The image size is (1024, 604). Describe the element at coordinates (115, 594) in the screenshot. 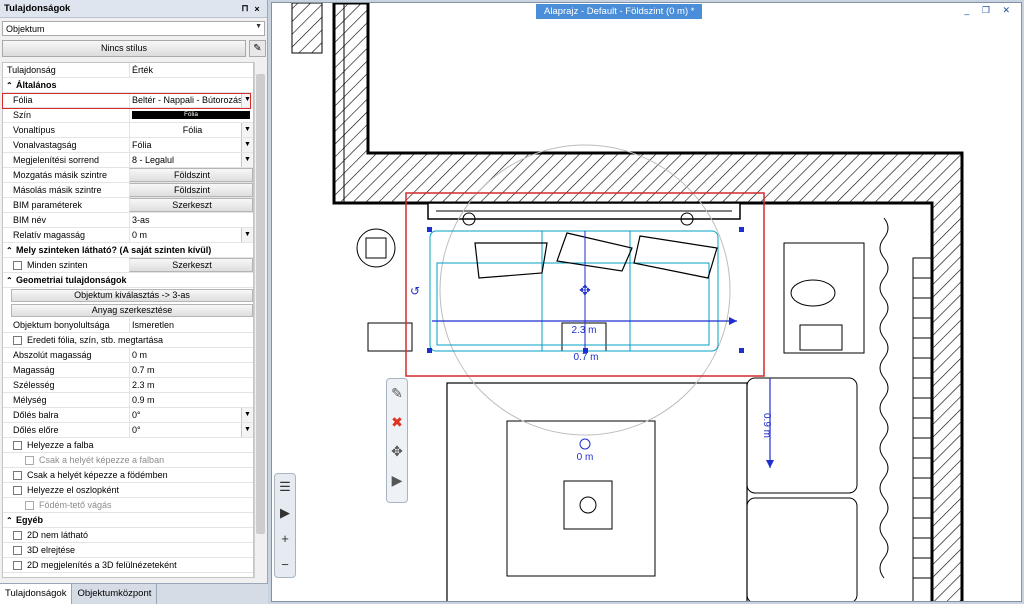

I see `tab-object-center: Objektumközpont` at that location.